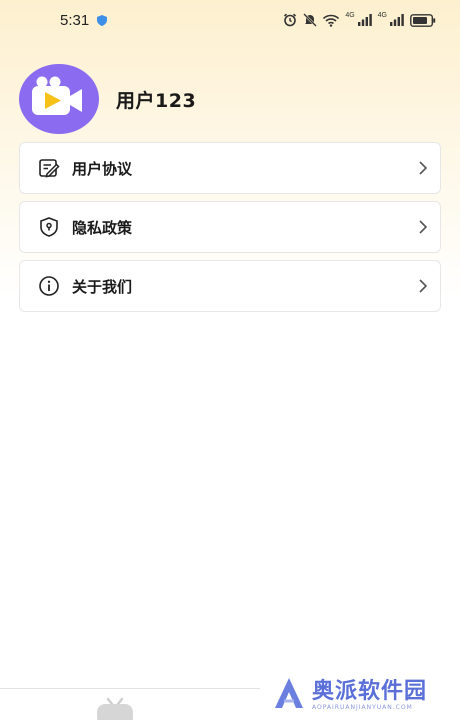 This screenshot has height=720, width=460. I want to click on tv-icon, so click(115, 708).